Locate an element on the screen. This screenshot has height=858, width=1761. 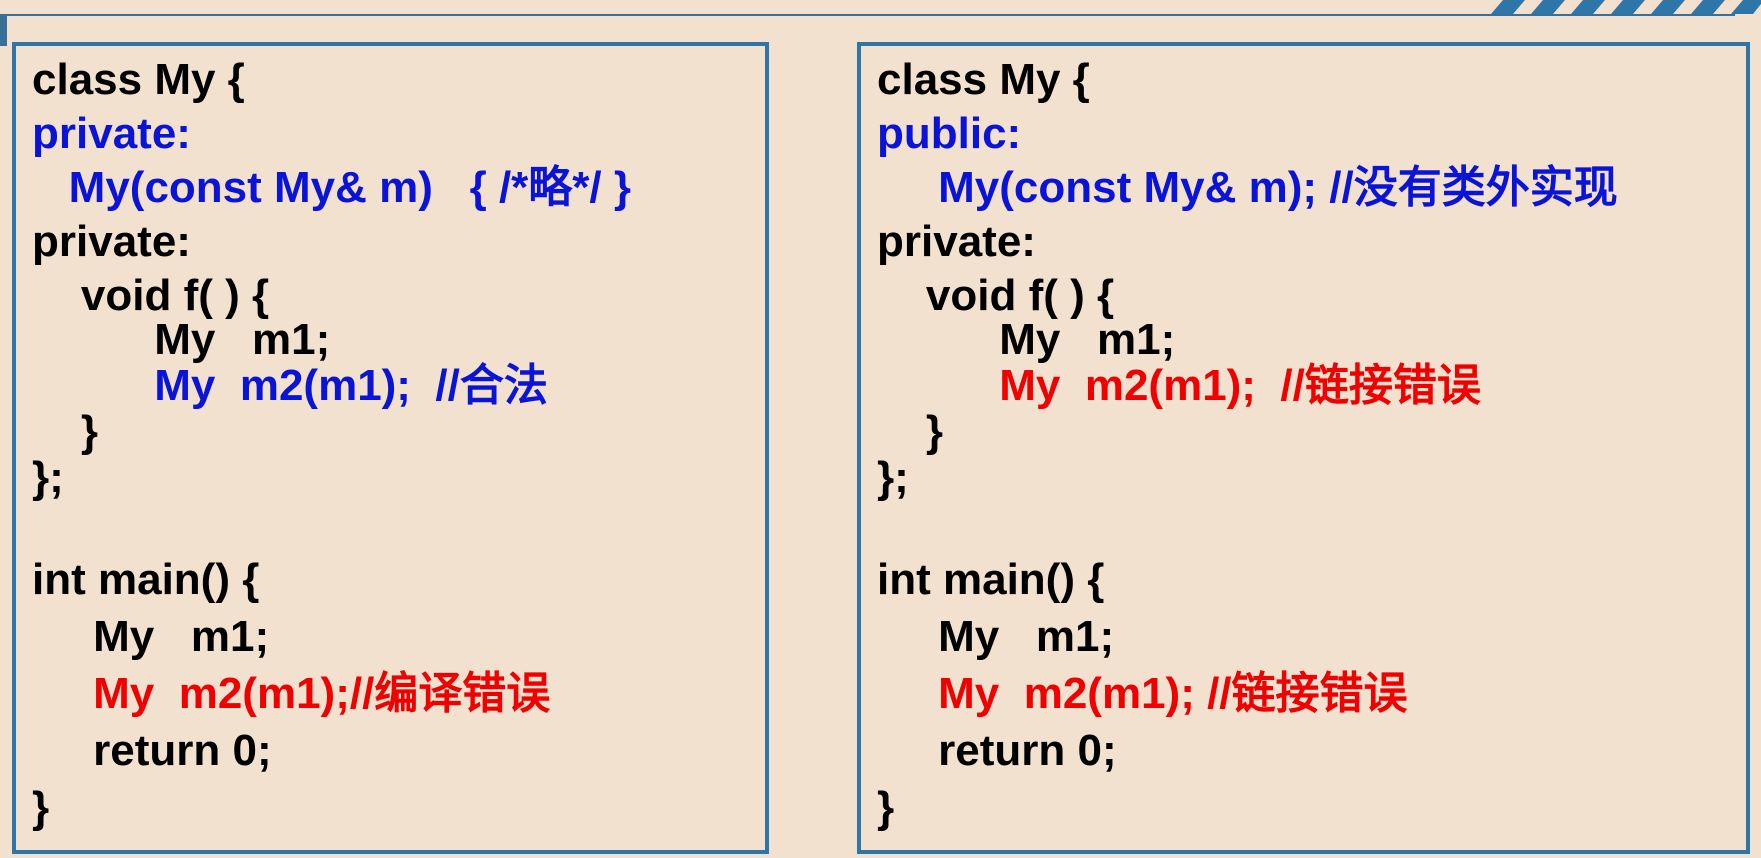
left-accent-bar is located at coordinates (3, 31).